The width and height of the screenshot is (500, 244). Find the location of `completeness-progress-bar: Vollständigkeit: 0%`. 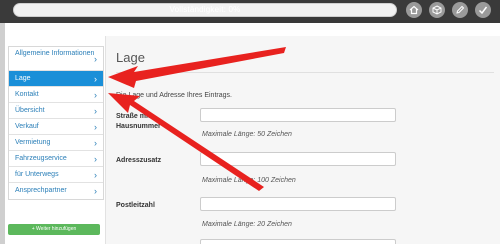

completeness-progress-bar: Vollständigkeit: 0% is located at coordinates (205, 10).